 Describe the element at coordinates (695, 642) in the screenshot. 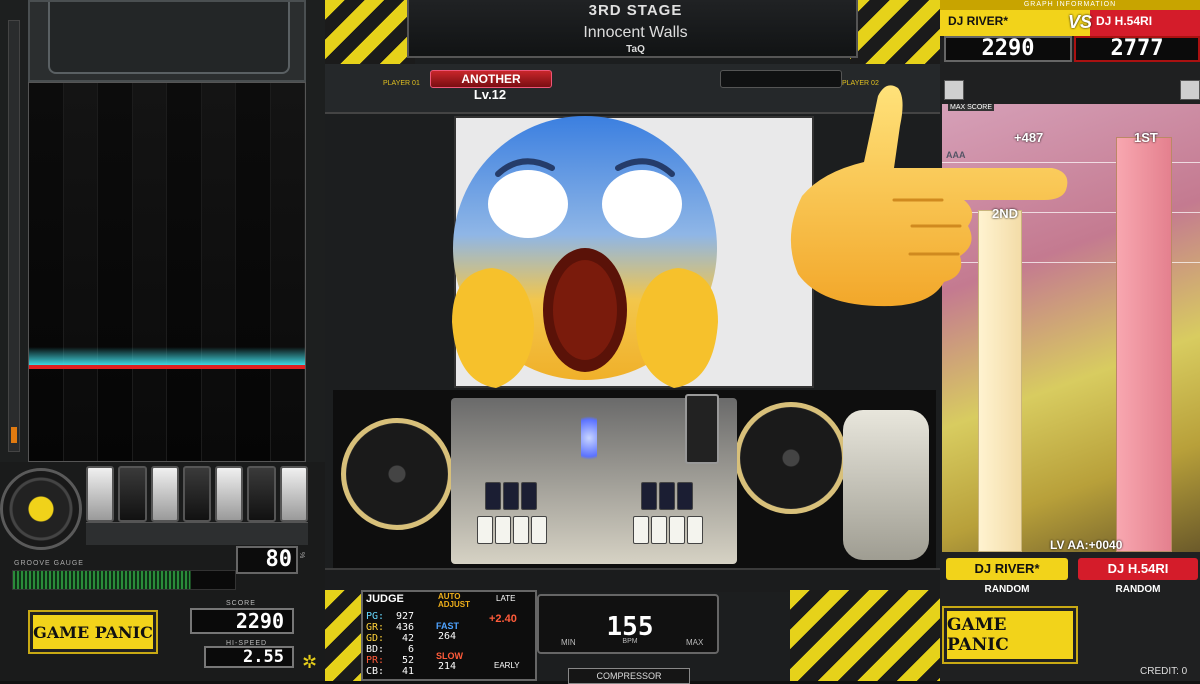

I see `bpm-max-label: MAX` at that location.